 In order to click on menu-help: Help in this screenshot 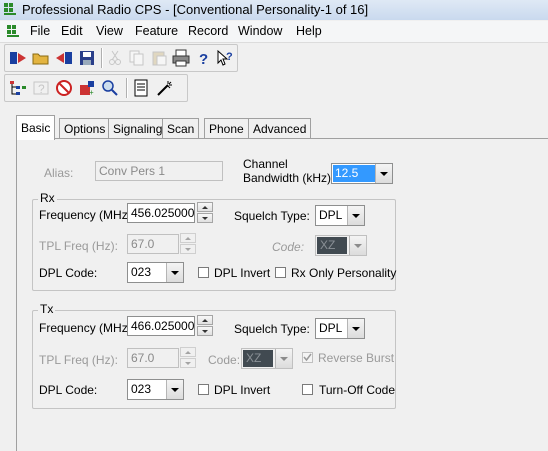, I will do `click(309, 31)`.